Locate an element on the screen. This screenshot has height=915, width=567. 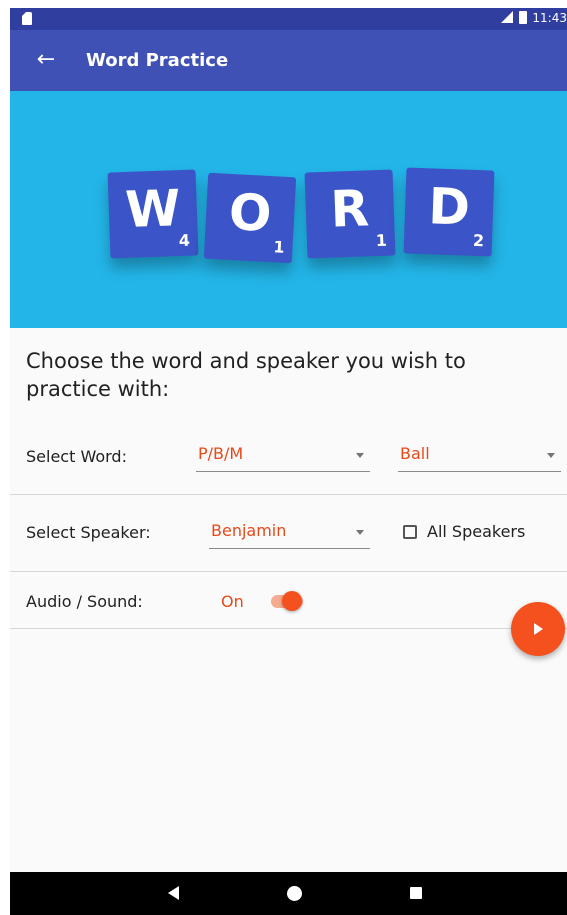
battery-icon is located at coordinates (523, 17).